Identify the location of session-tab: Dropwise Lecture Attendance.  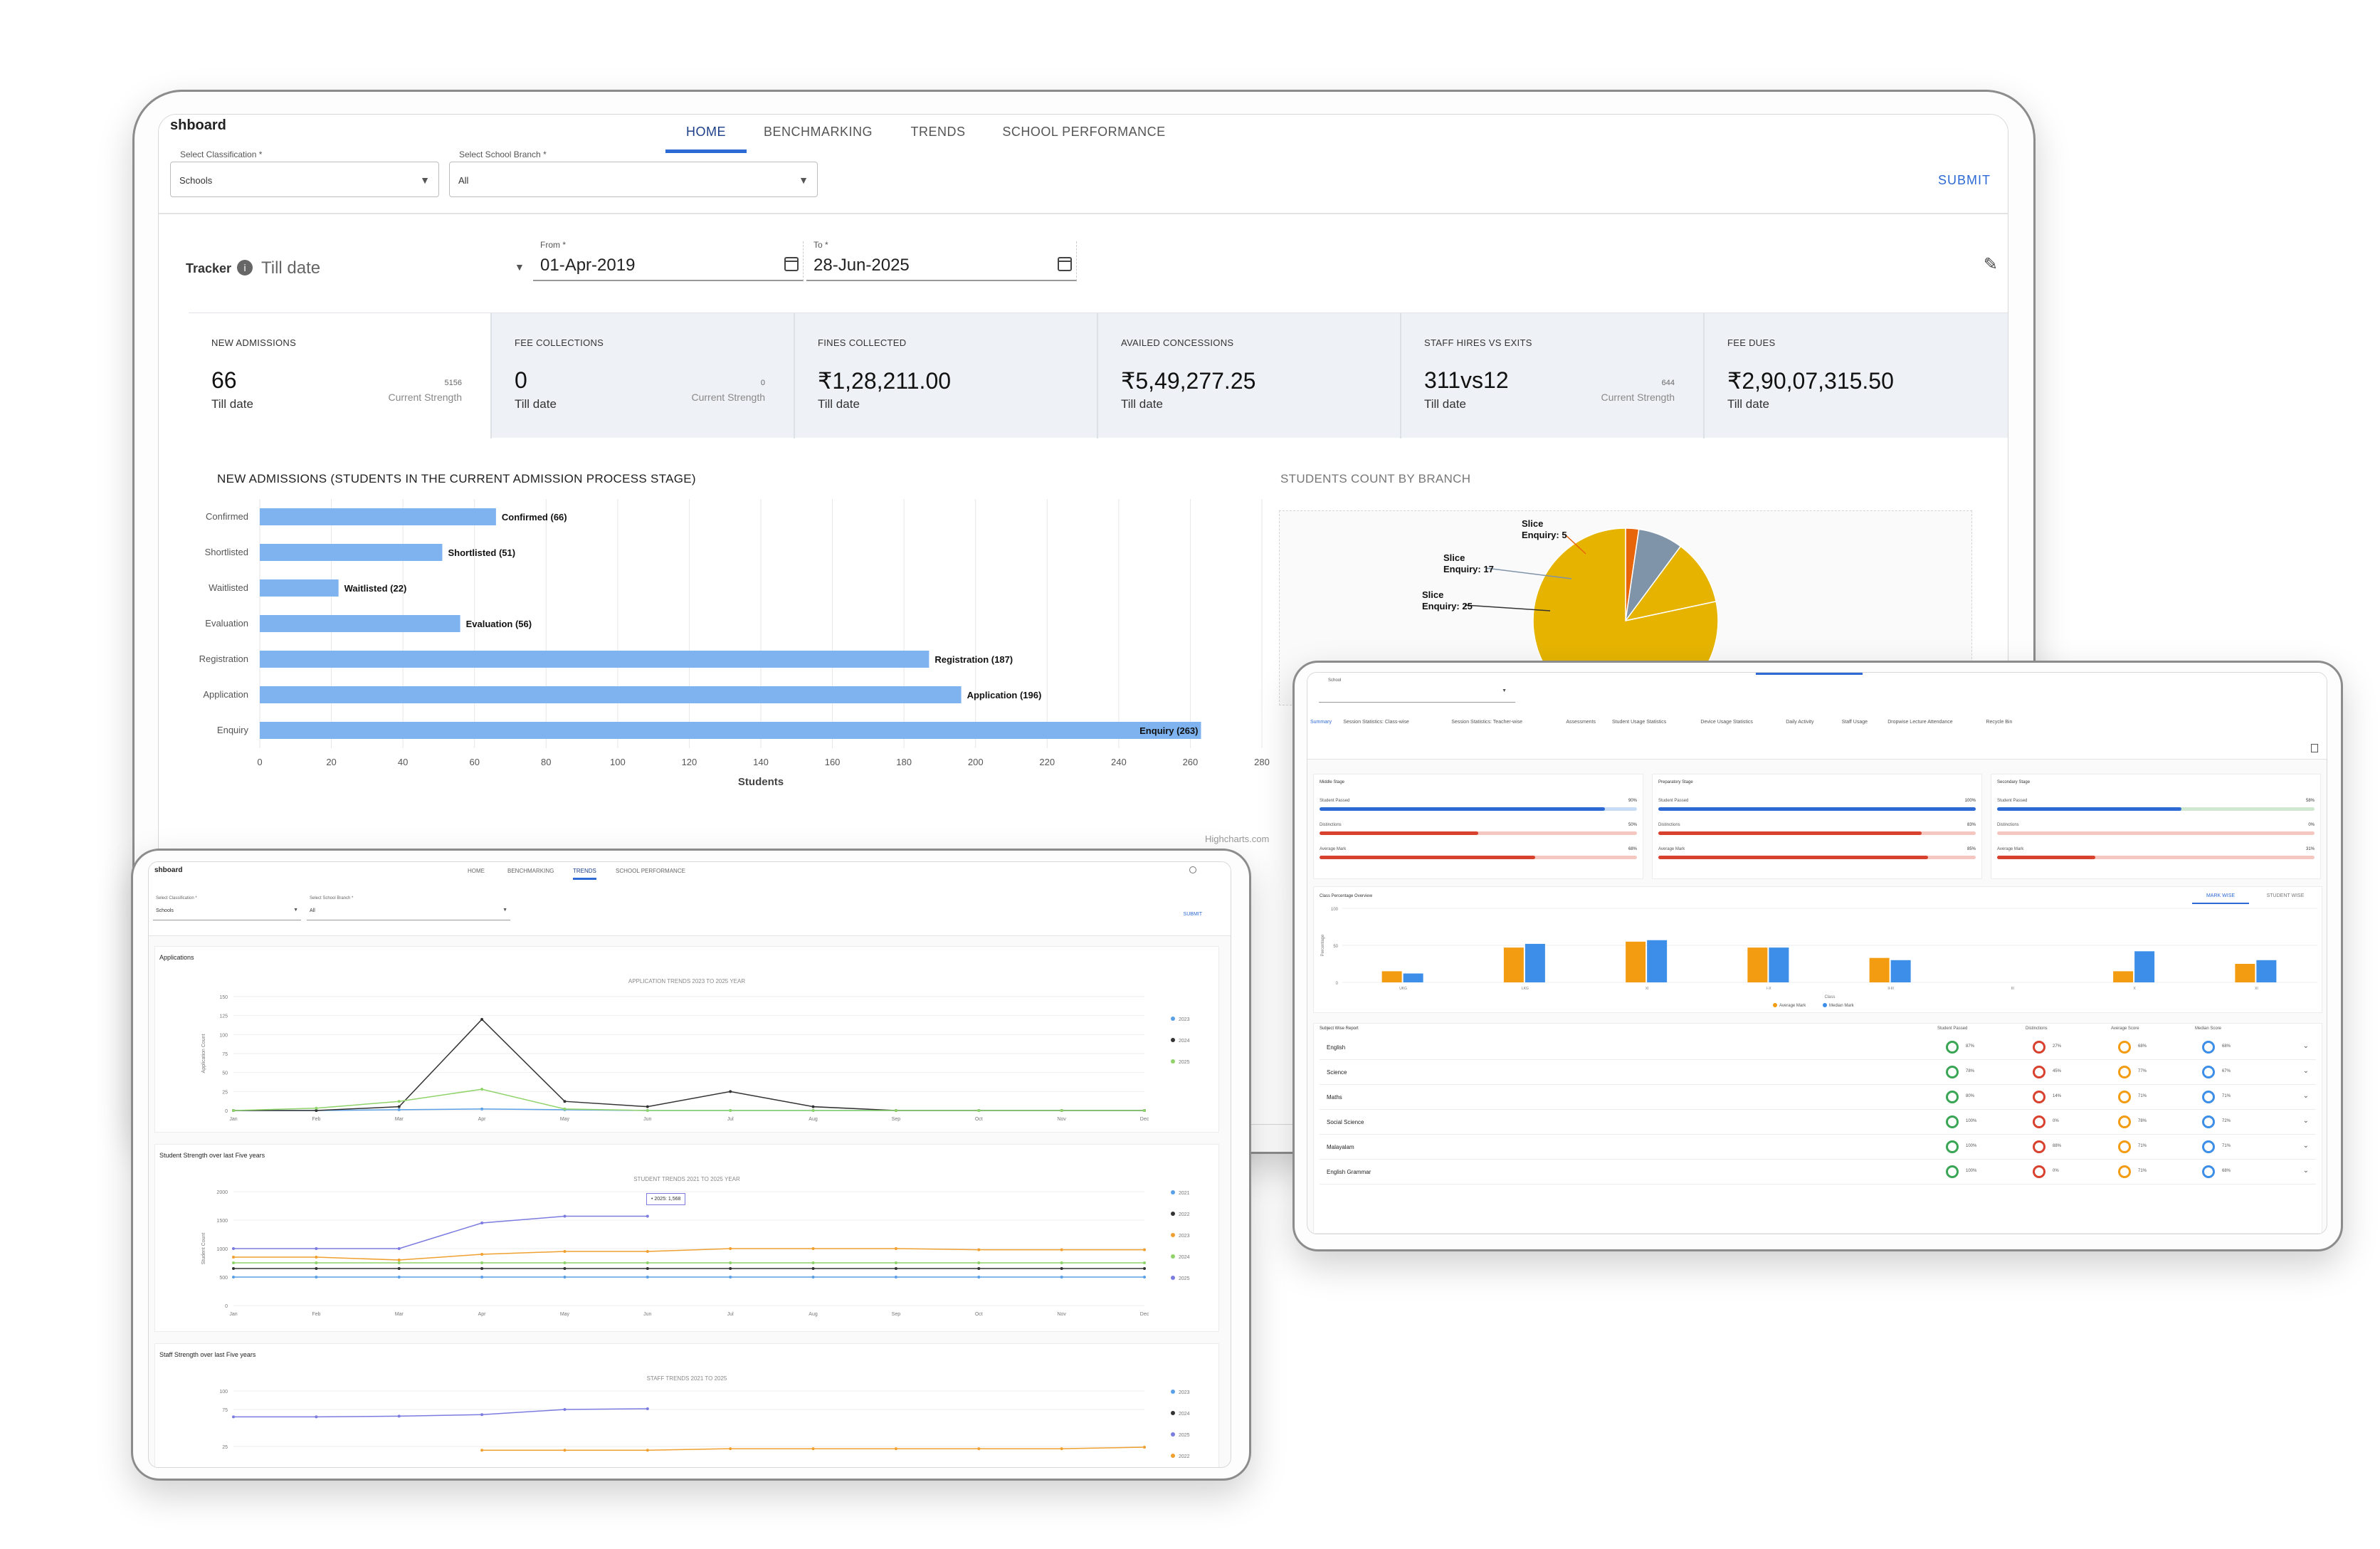
(1919, 724).